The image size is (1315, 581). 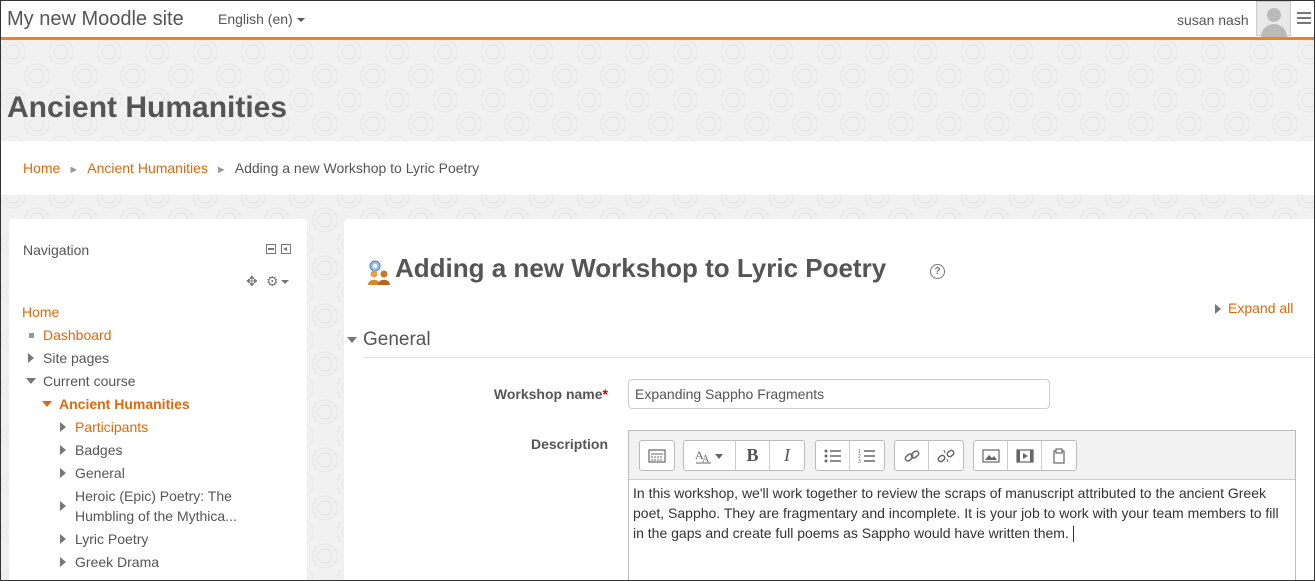 I want to click on italic-icon: I, so click(x=787, y=455).